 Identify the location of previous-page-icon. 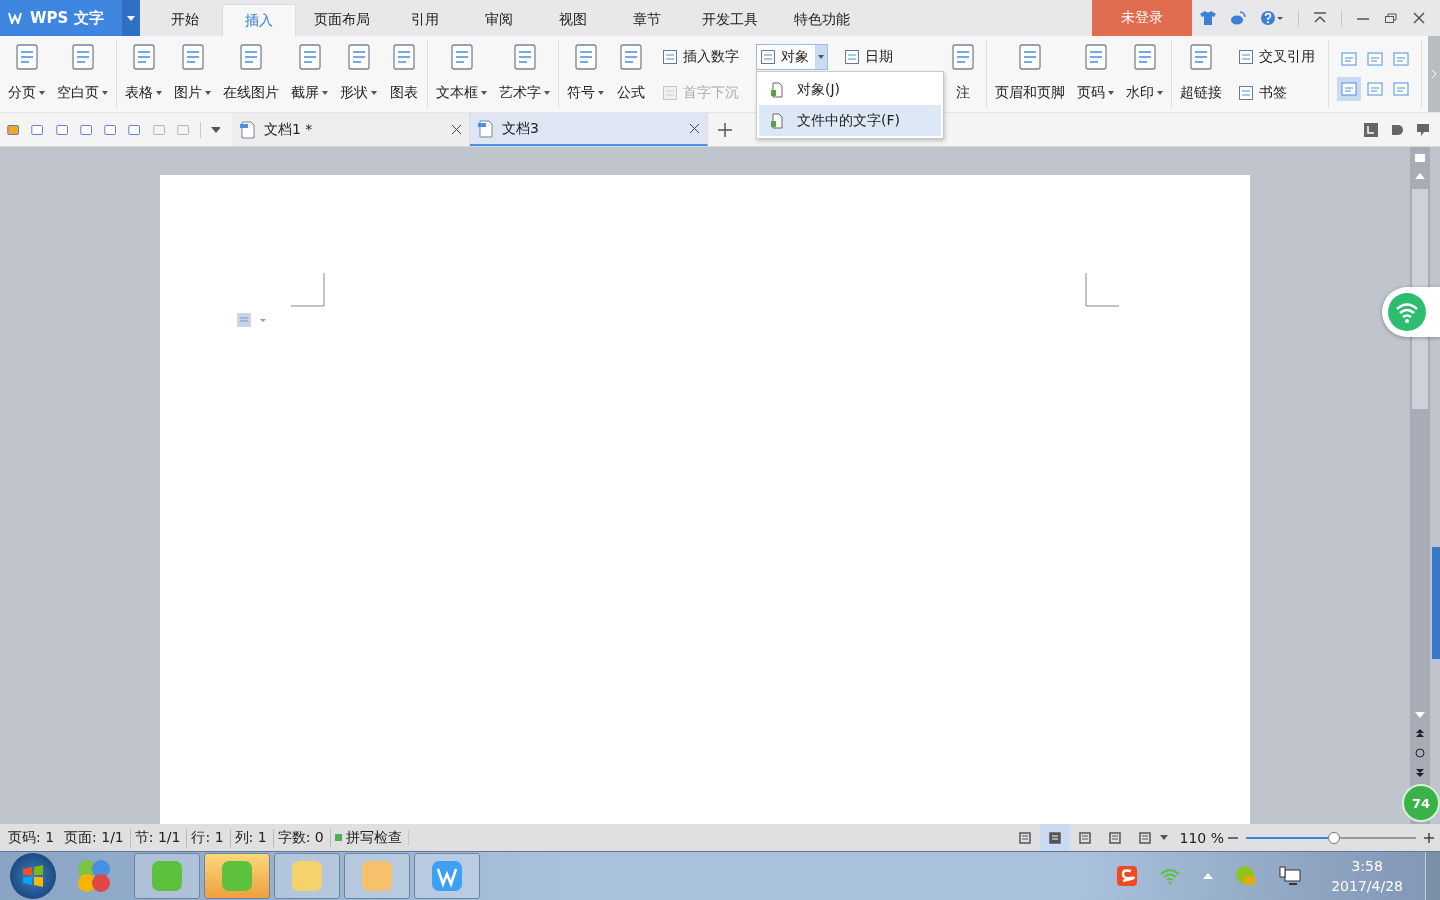
(1420, 733).